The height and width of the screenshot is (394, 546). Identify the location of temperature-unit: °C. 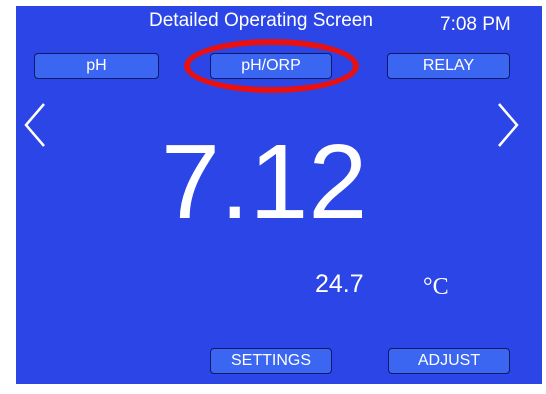
(436, 287).